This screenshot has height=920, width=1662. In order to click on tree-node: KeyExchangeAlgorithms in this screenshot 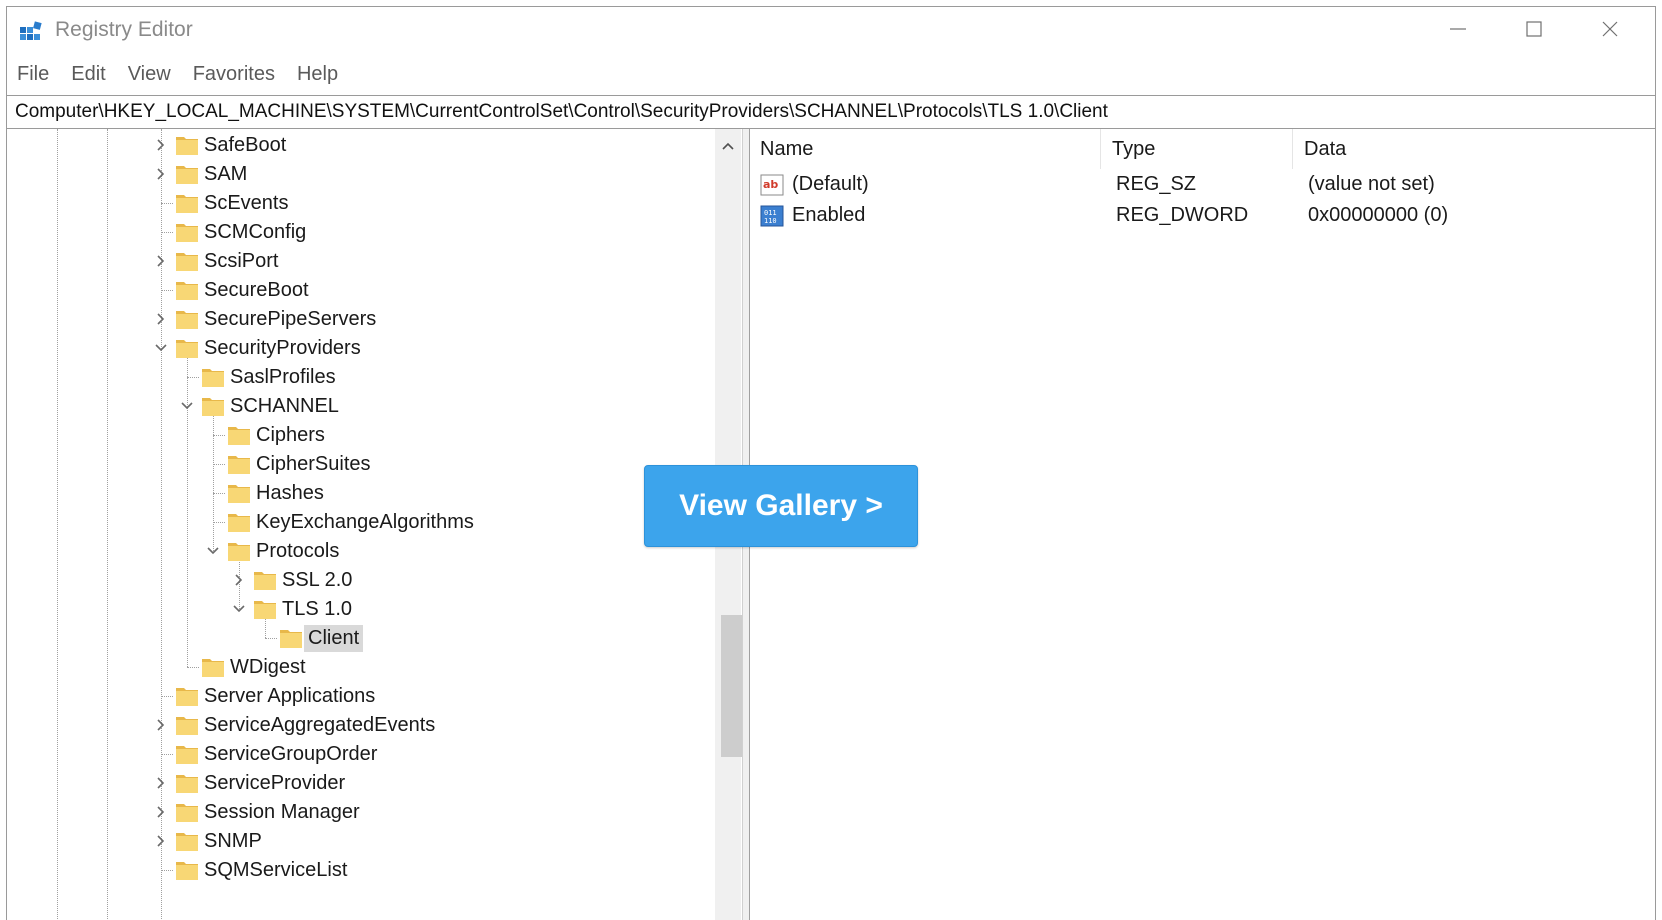, I will do `click(357, 522)`.